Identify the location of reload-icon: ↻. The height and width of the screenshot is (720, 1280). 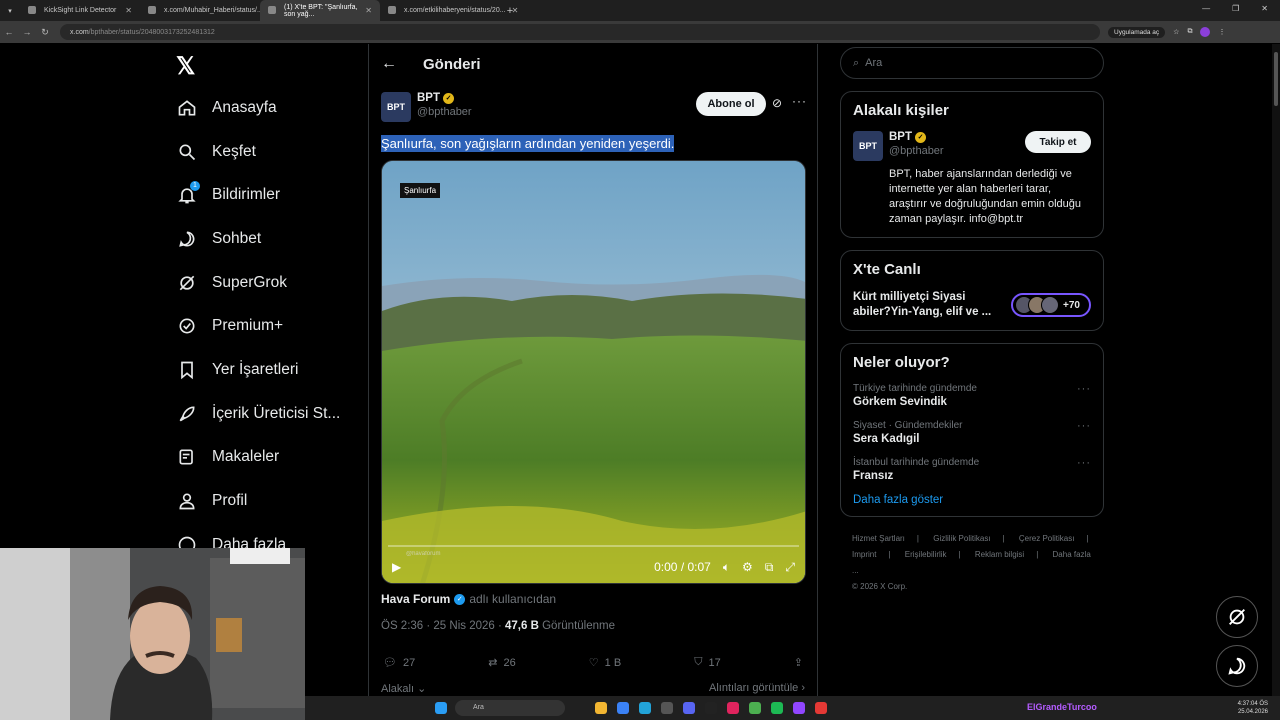
(45, 32).